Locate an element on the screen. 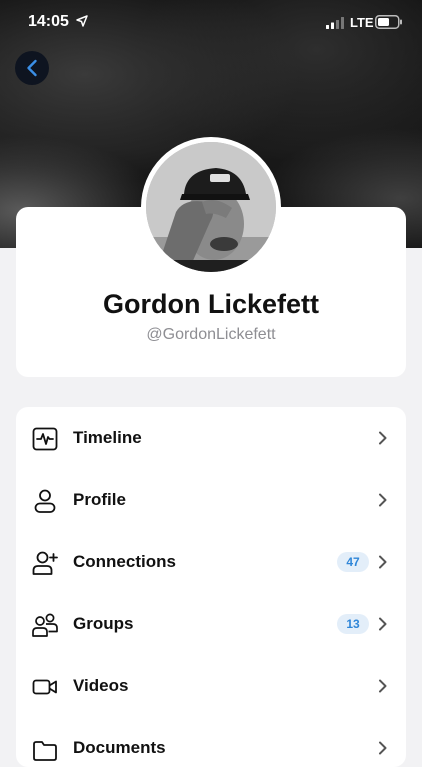  menu-item-connections: Connections 47 is located at coordinates (211, 562).